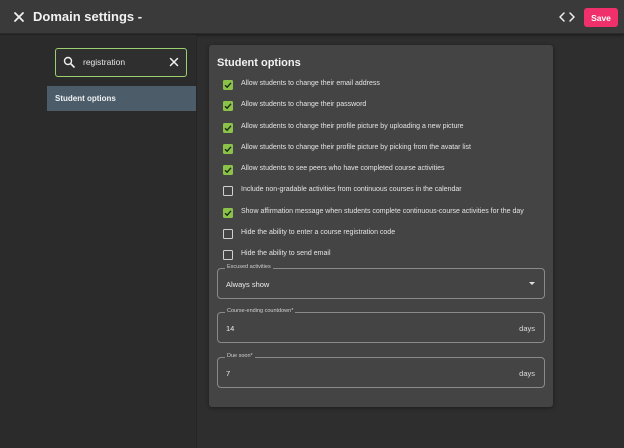  I want to click on excused-activities-select: Excused activities Always show, so click(381, 281).